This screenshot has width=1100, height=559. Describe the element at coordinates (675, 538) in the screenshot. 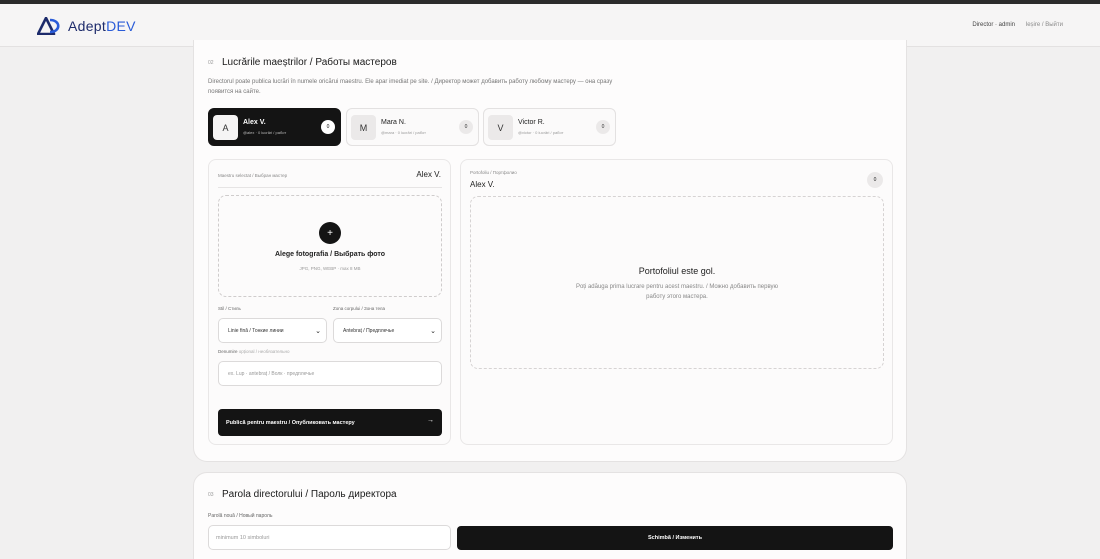

I see `change-password-button: Schimbă / Изменить` at that location.